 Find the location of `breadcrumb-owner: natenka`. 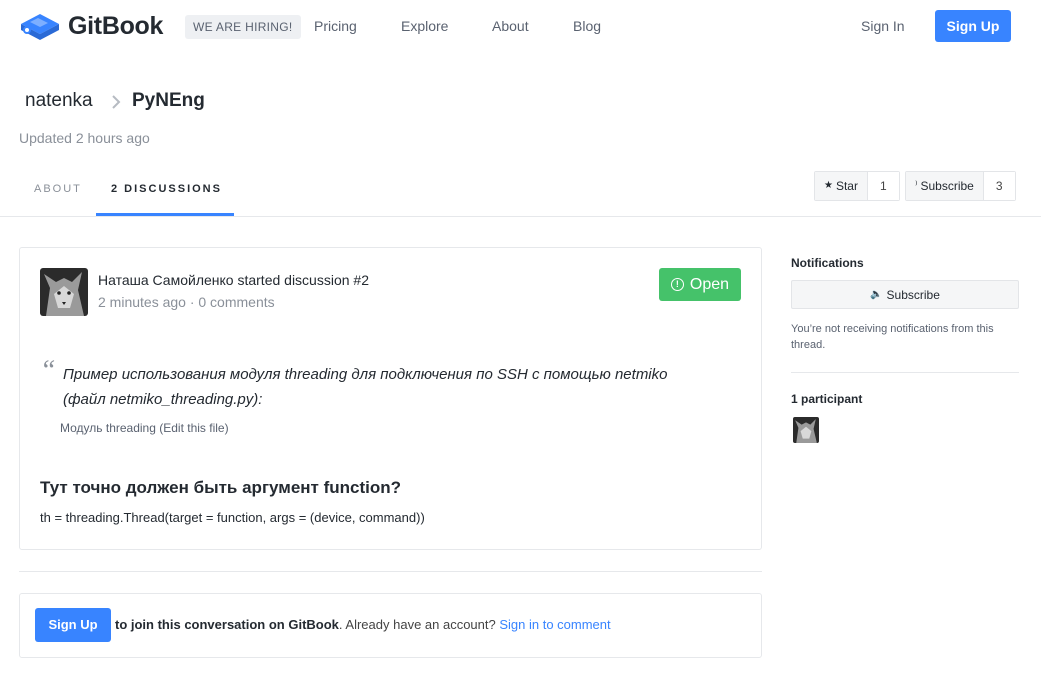

breadcrumb-owner: natenka is located at coordinates (59, 101).